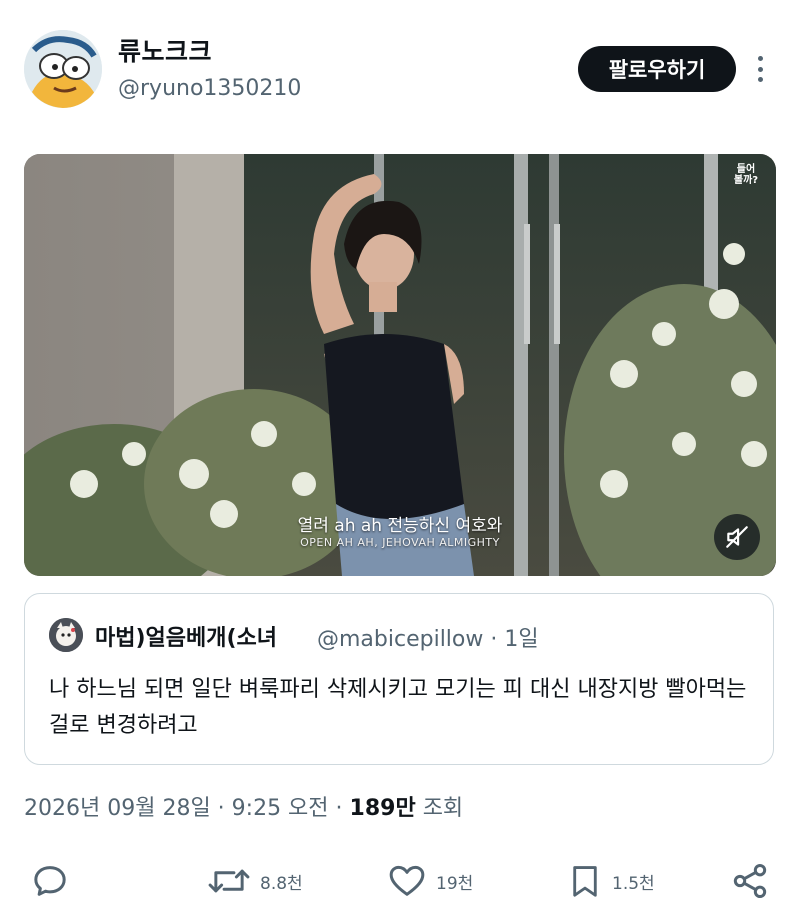  I want to click on follow-button: 팔로우하기, so click(657, 69).